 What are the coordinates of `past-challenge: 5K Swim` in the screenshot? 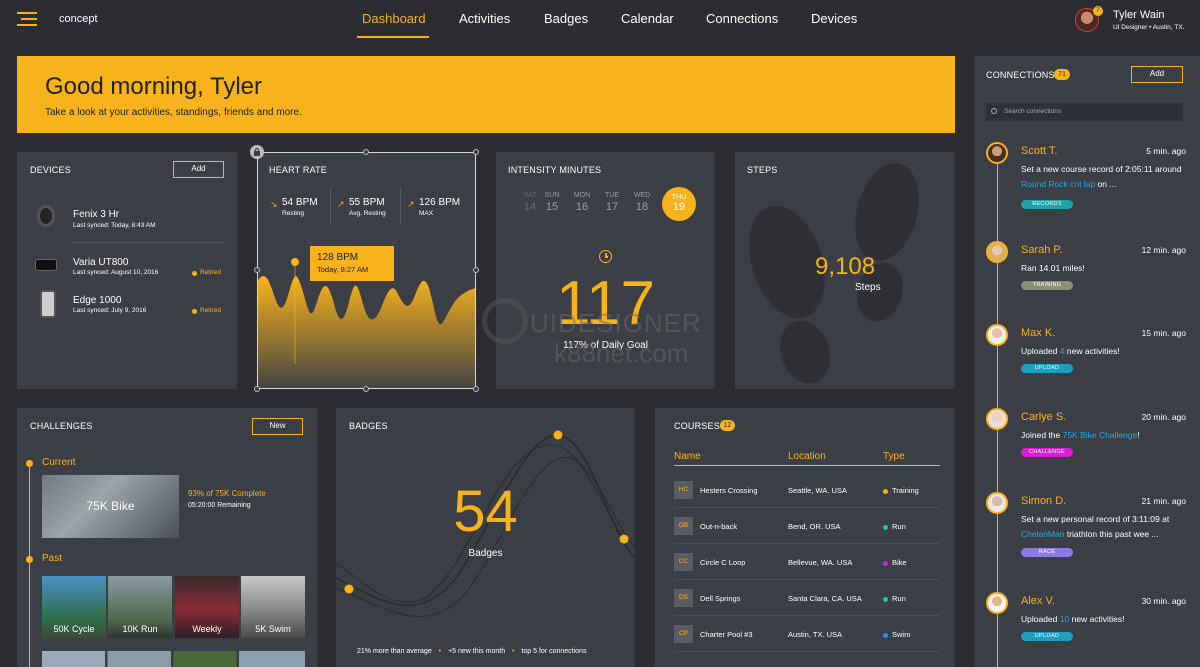 It's located at (273, 607).